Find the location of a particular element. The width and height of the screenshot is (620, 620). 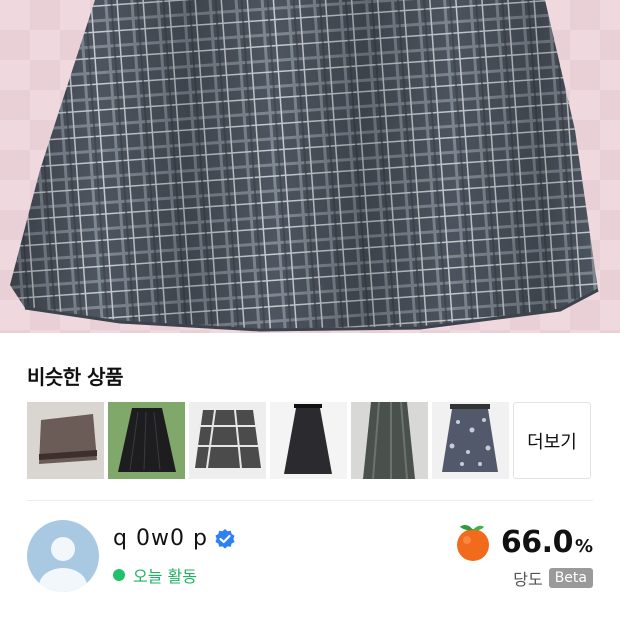

thumb-black-pleated-skirt is located at coordinates (146, 440).